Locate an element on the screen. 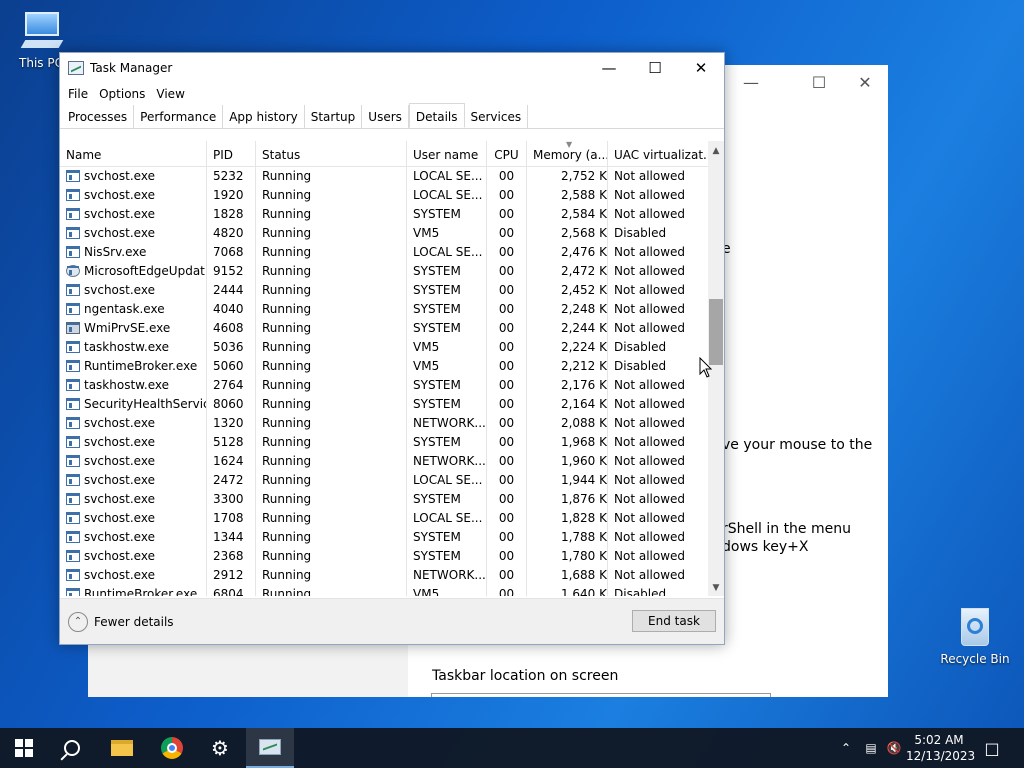  network-icon: ▤ is located at coordinates (871, 748).